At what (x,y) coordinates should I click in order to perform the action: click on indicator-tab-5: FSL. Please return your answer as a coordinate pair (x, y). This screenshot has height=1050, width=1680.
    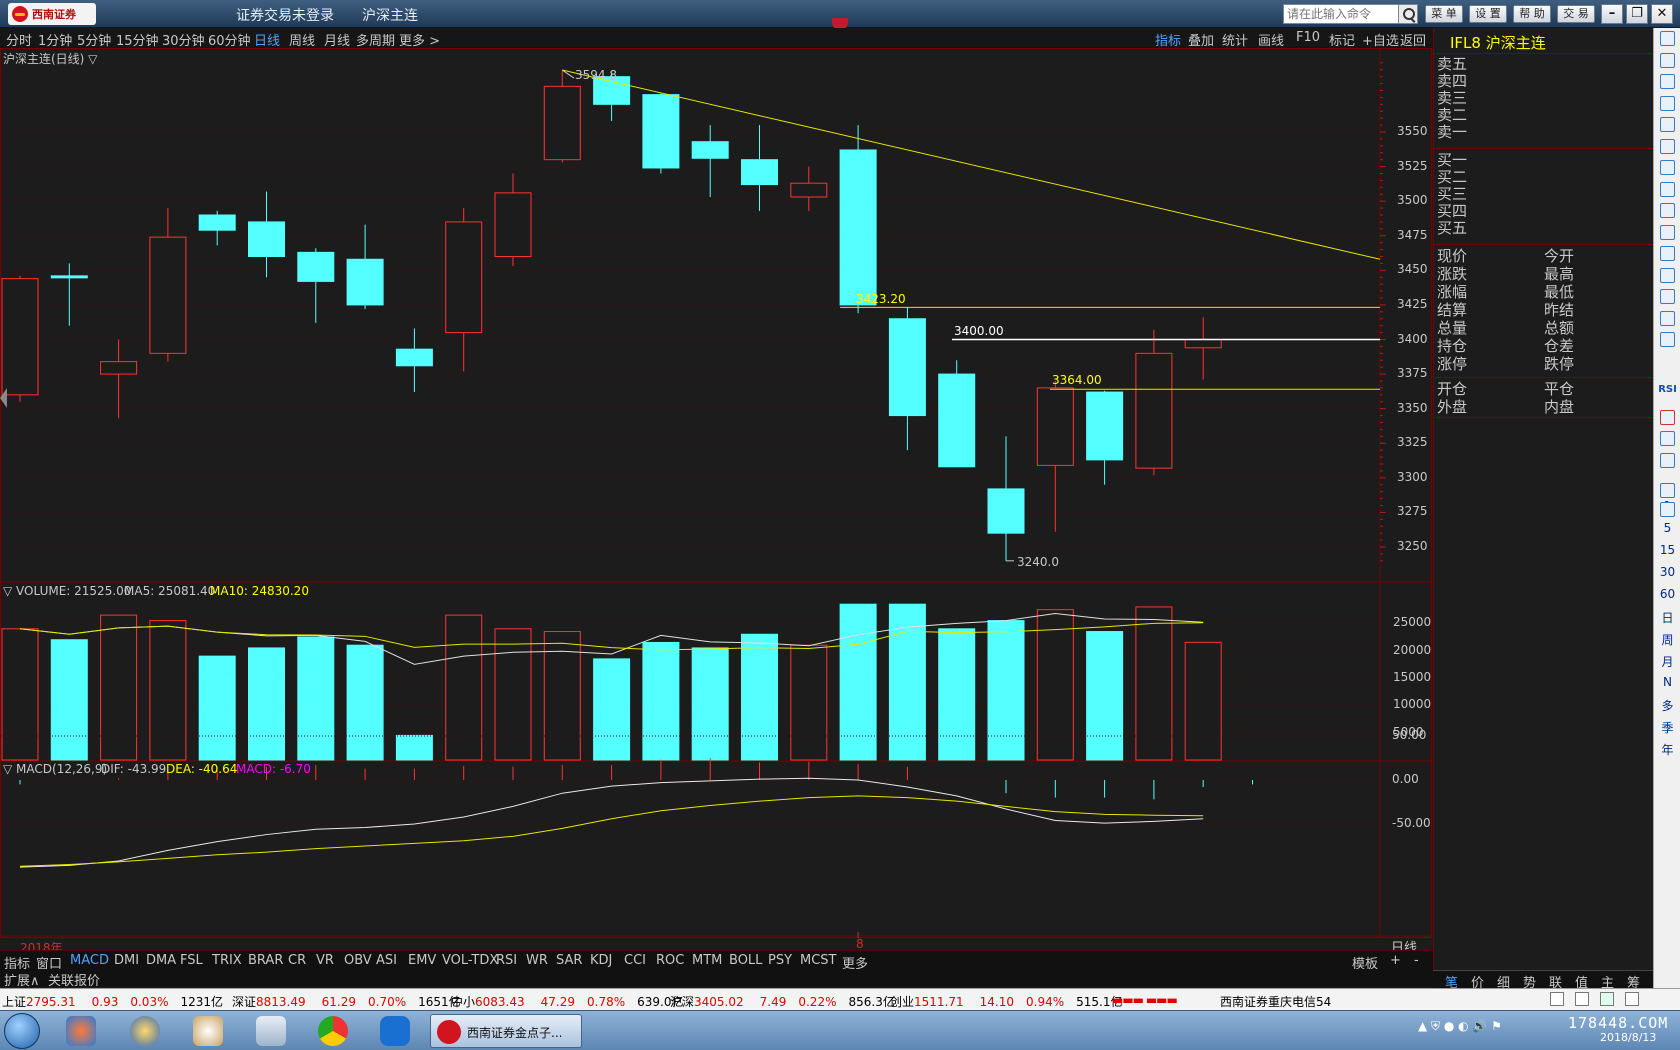
    Looking at the image, I should click on (191, 960).